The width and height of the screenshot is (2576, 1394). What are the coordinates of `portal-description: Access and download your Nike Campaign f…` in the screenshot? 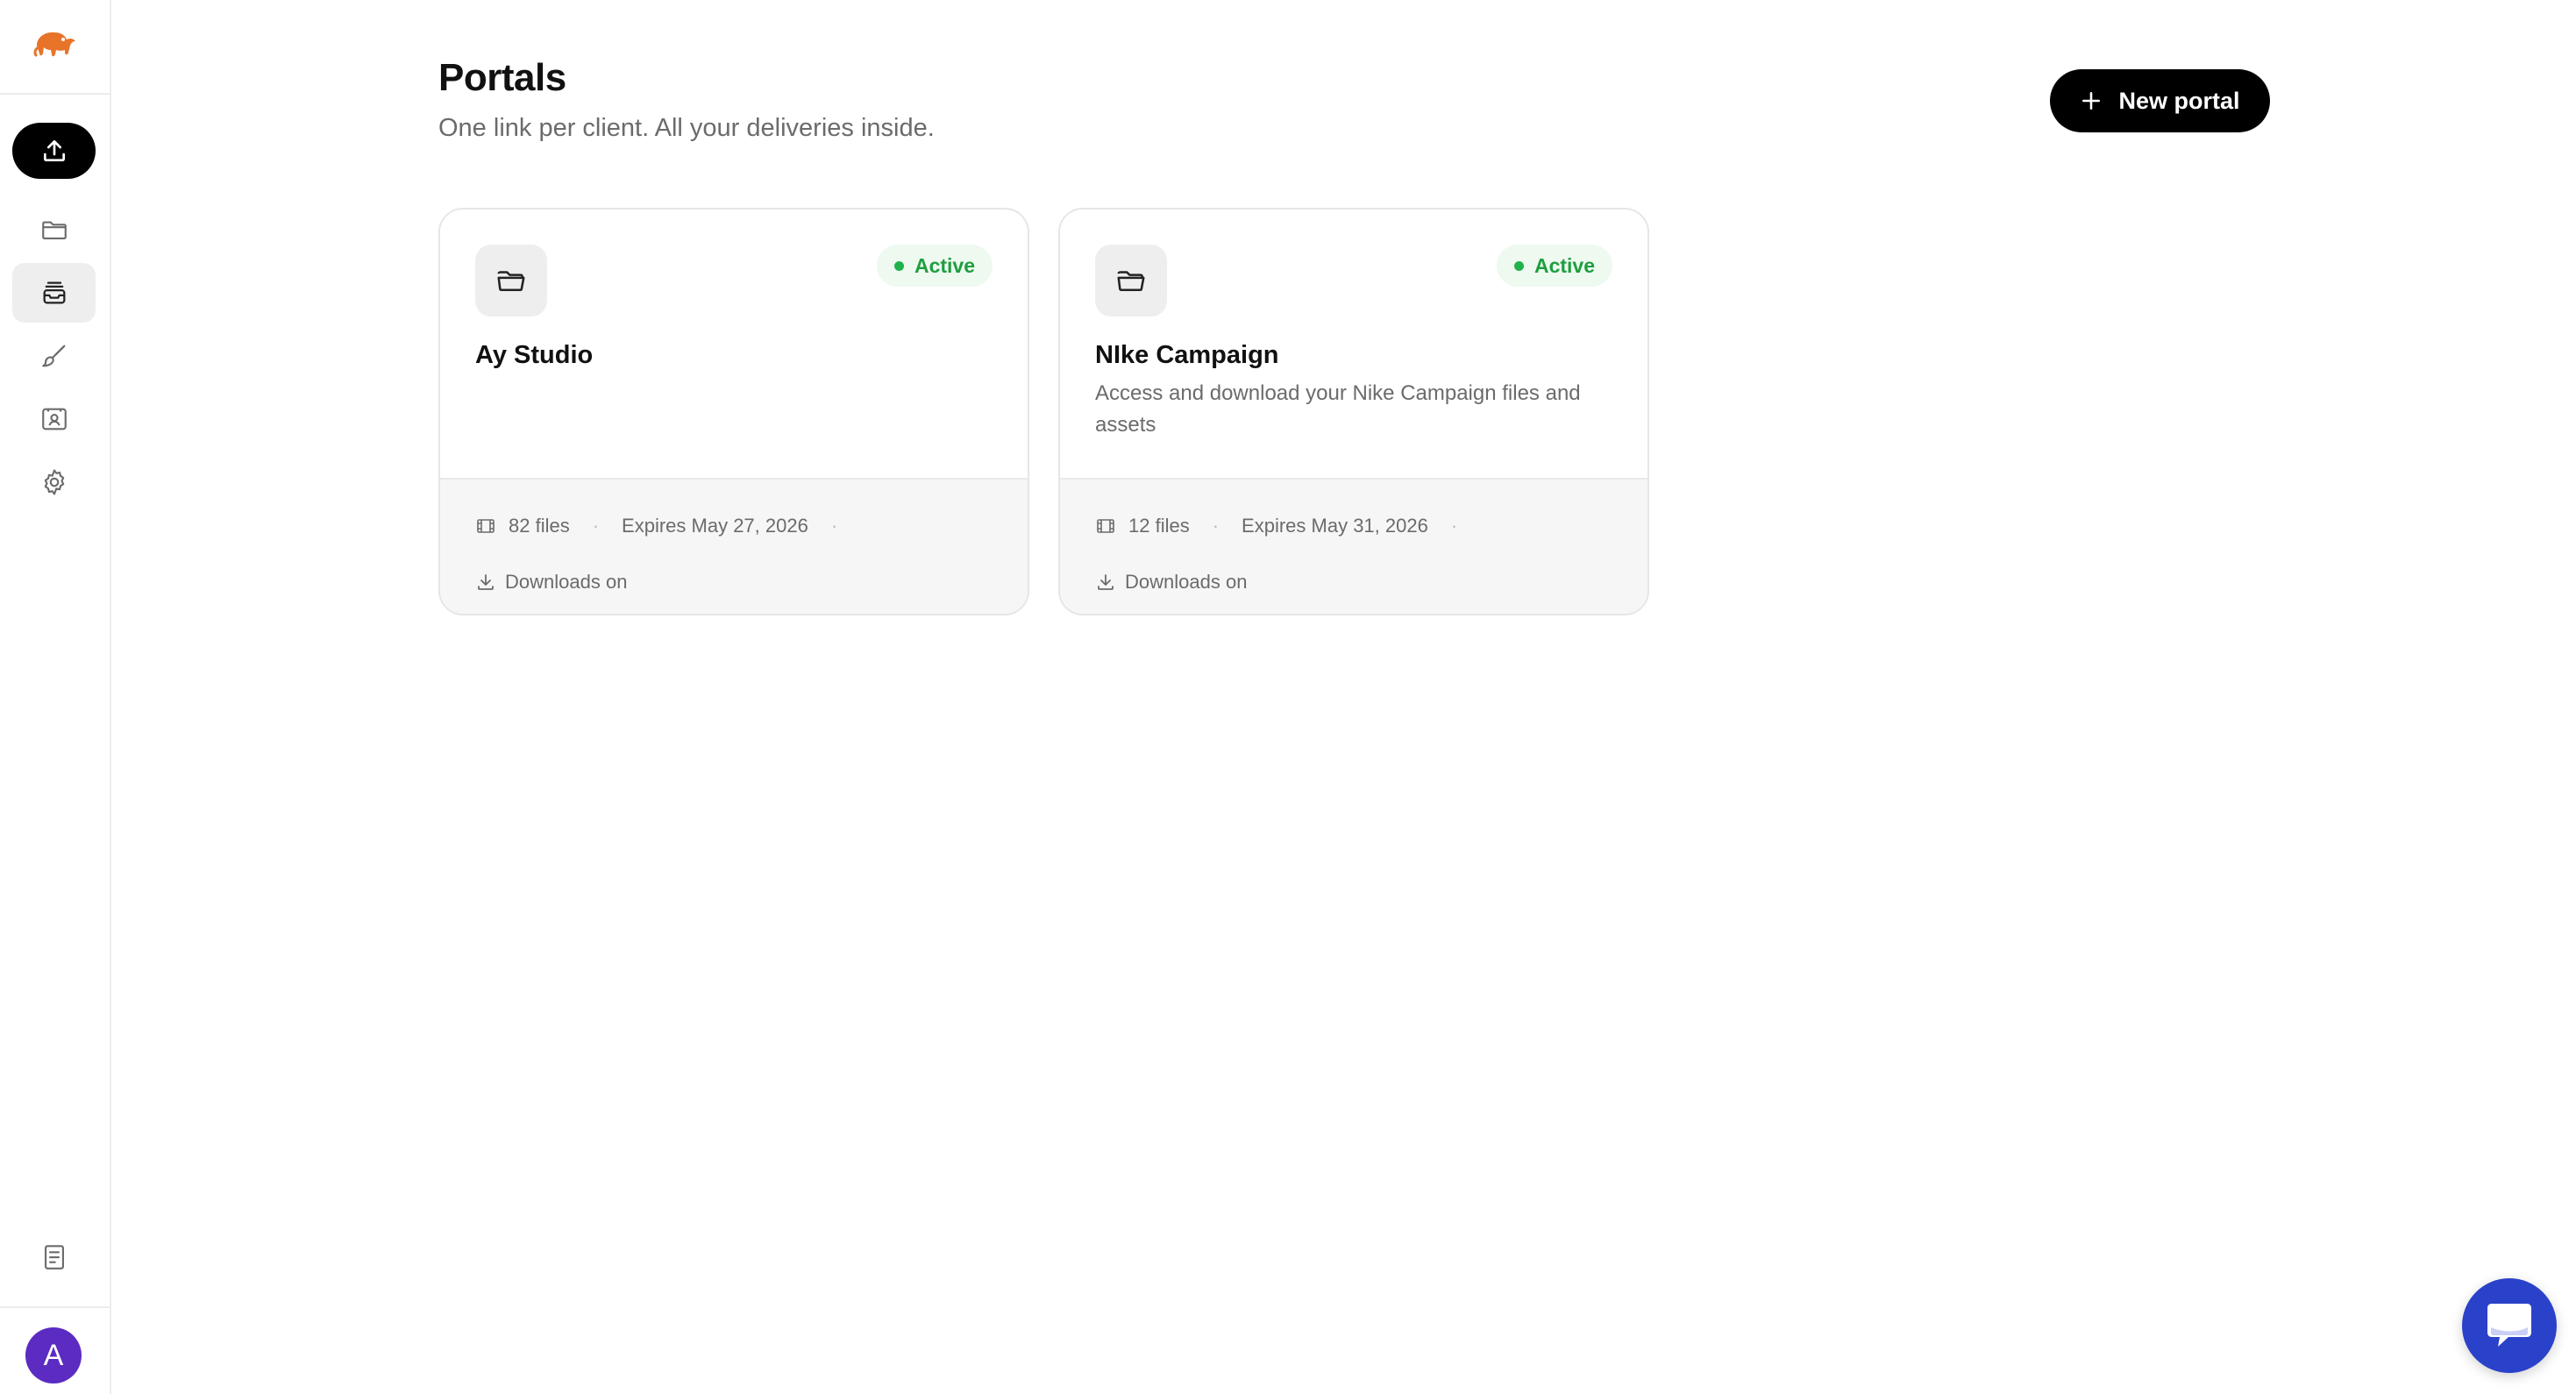 It's located at (1338, 409).